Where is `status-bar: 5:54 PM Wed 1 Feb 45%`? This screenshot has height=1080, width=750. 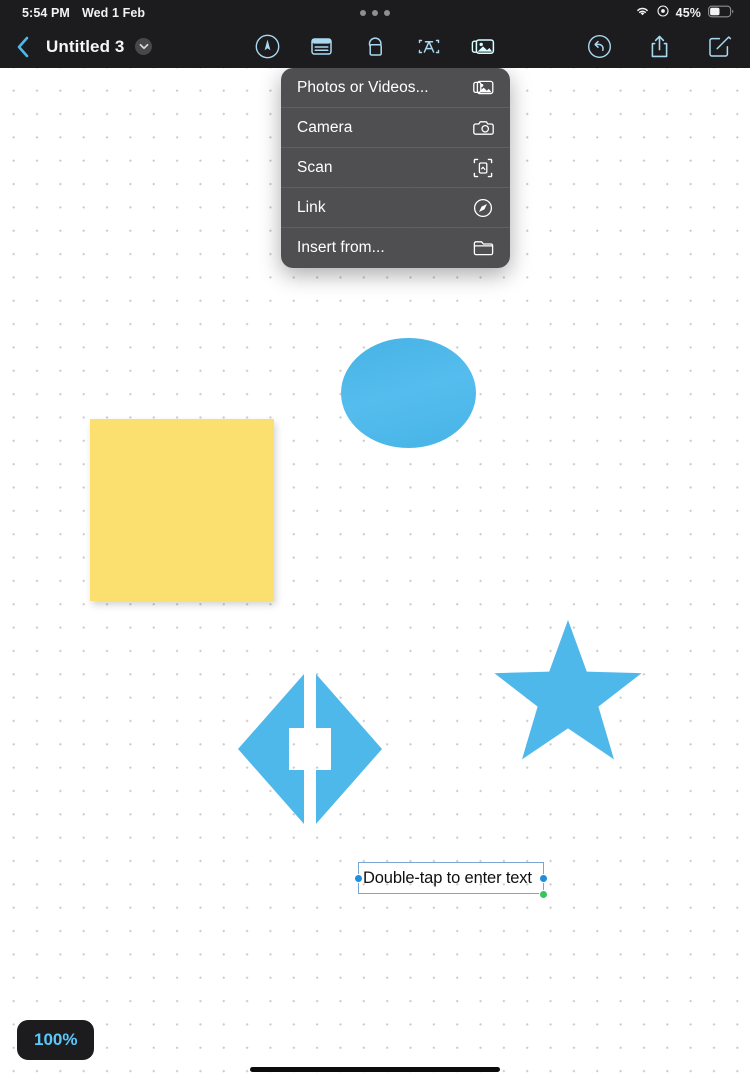 status-bar: 5:54 PM Wed 1 Feb 45% is located at coordinates (375, 12).